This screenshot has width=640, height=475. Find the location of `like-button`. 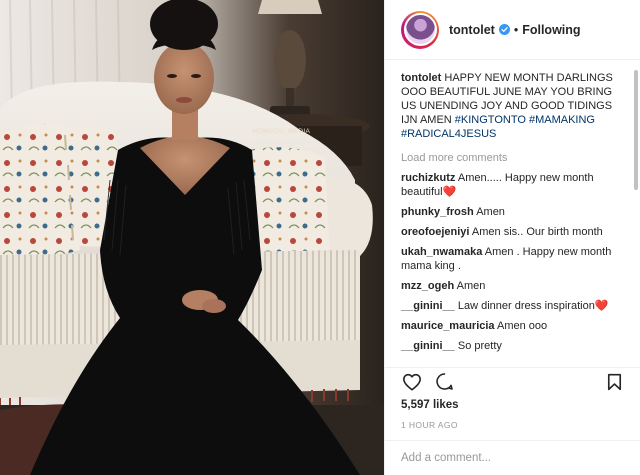

like-button is located at coordinates (412, 382).